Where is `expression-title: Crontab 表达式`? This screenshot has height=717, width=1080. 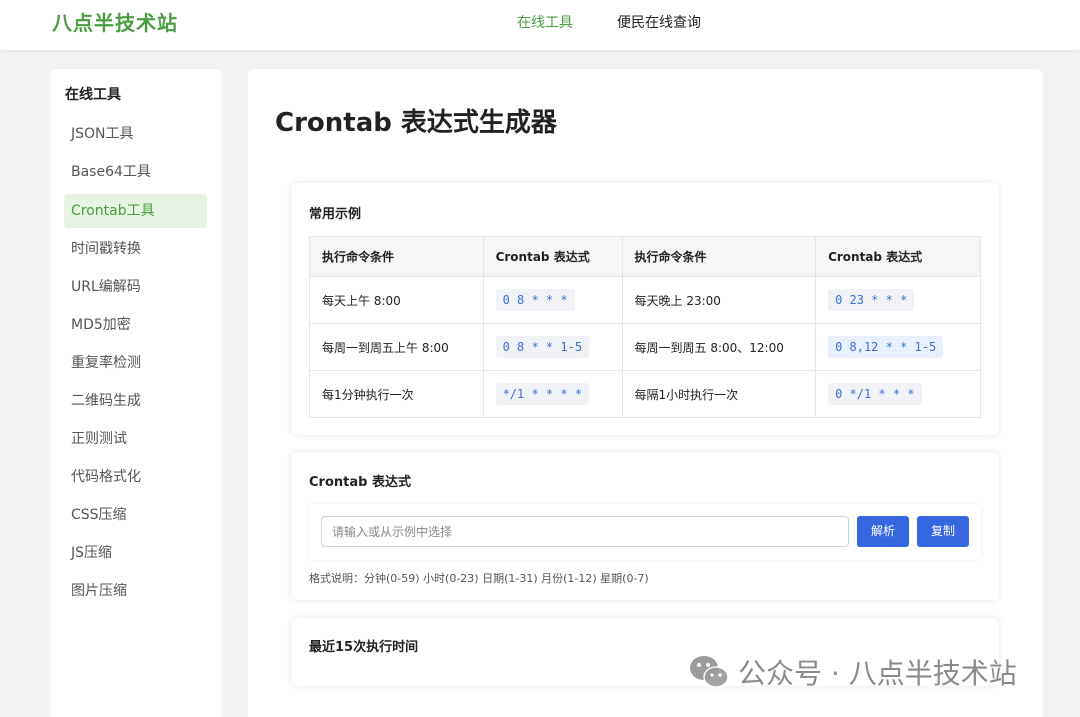
expression-title: Crontab 表达式 is located at coordinates (360, 482).